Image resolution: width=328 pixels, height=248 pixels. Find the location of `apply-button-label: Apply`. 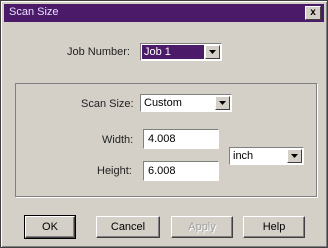

apply-button-label: Apply is located at coordinates (202, 227).